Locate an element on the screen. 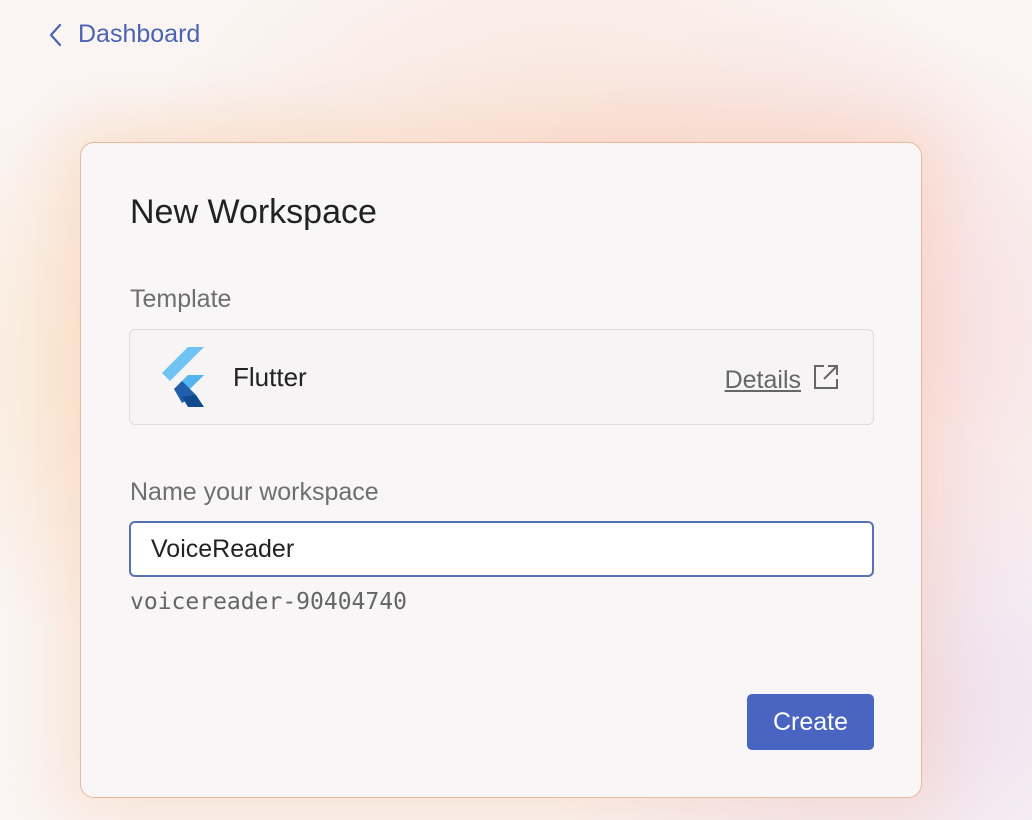 The image size is (1032, 820). template-selector: Flutter Details is located at coordinates (501, 377).